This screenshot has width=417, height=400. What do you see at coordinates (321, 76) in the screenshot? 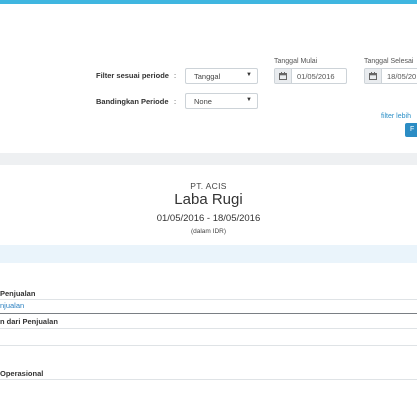
I see `start-date-input` at bounding box center [321, 76].